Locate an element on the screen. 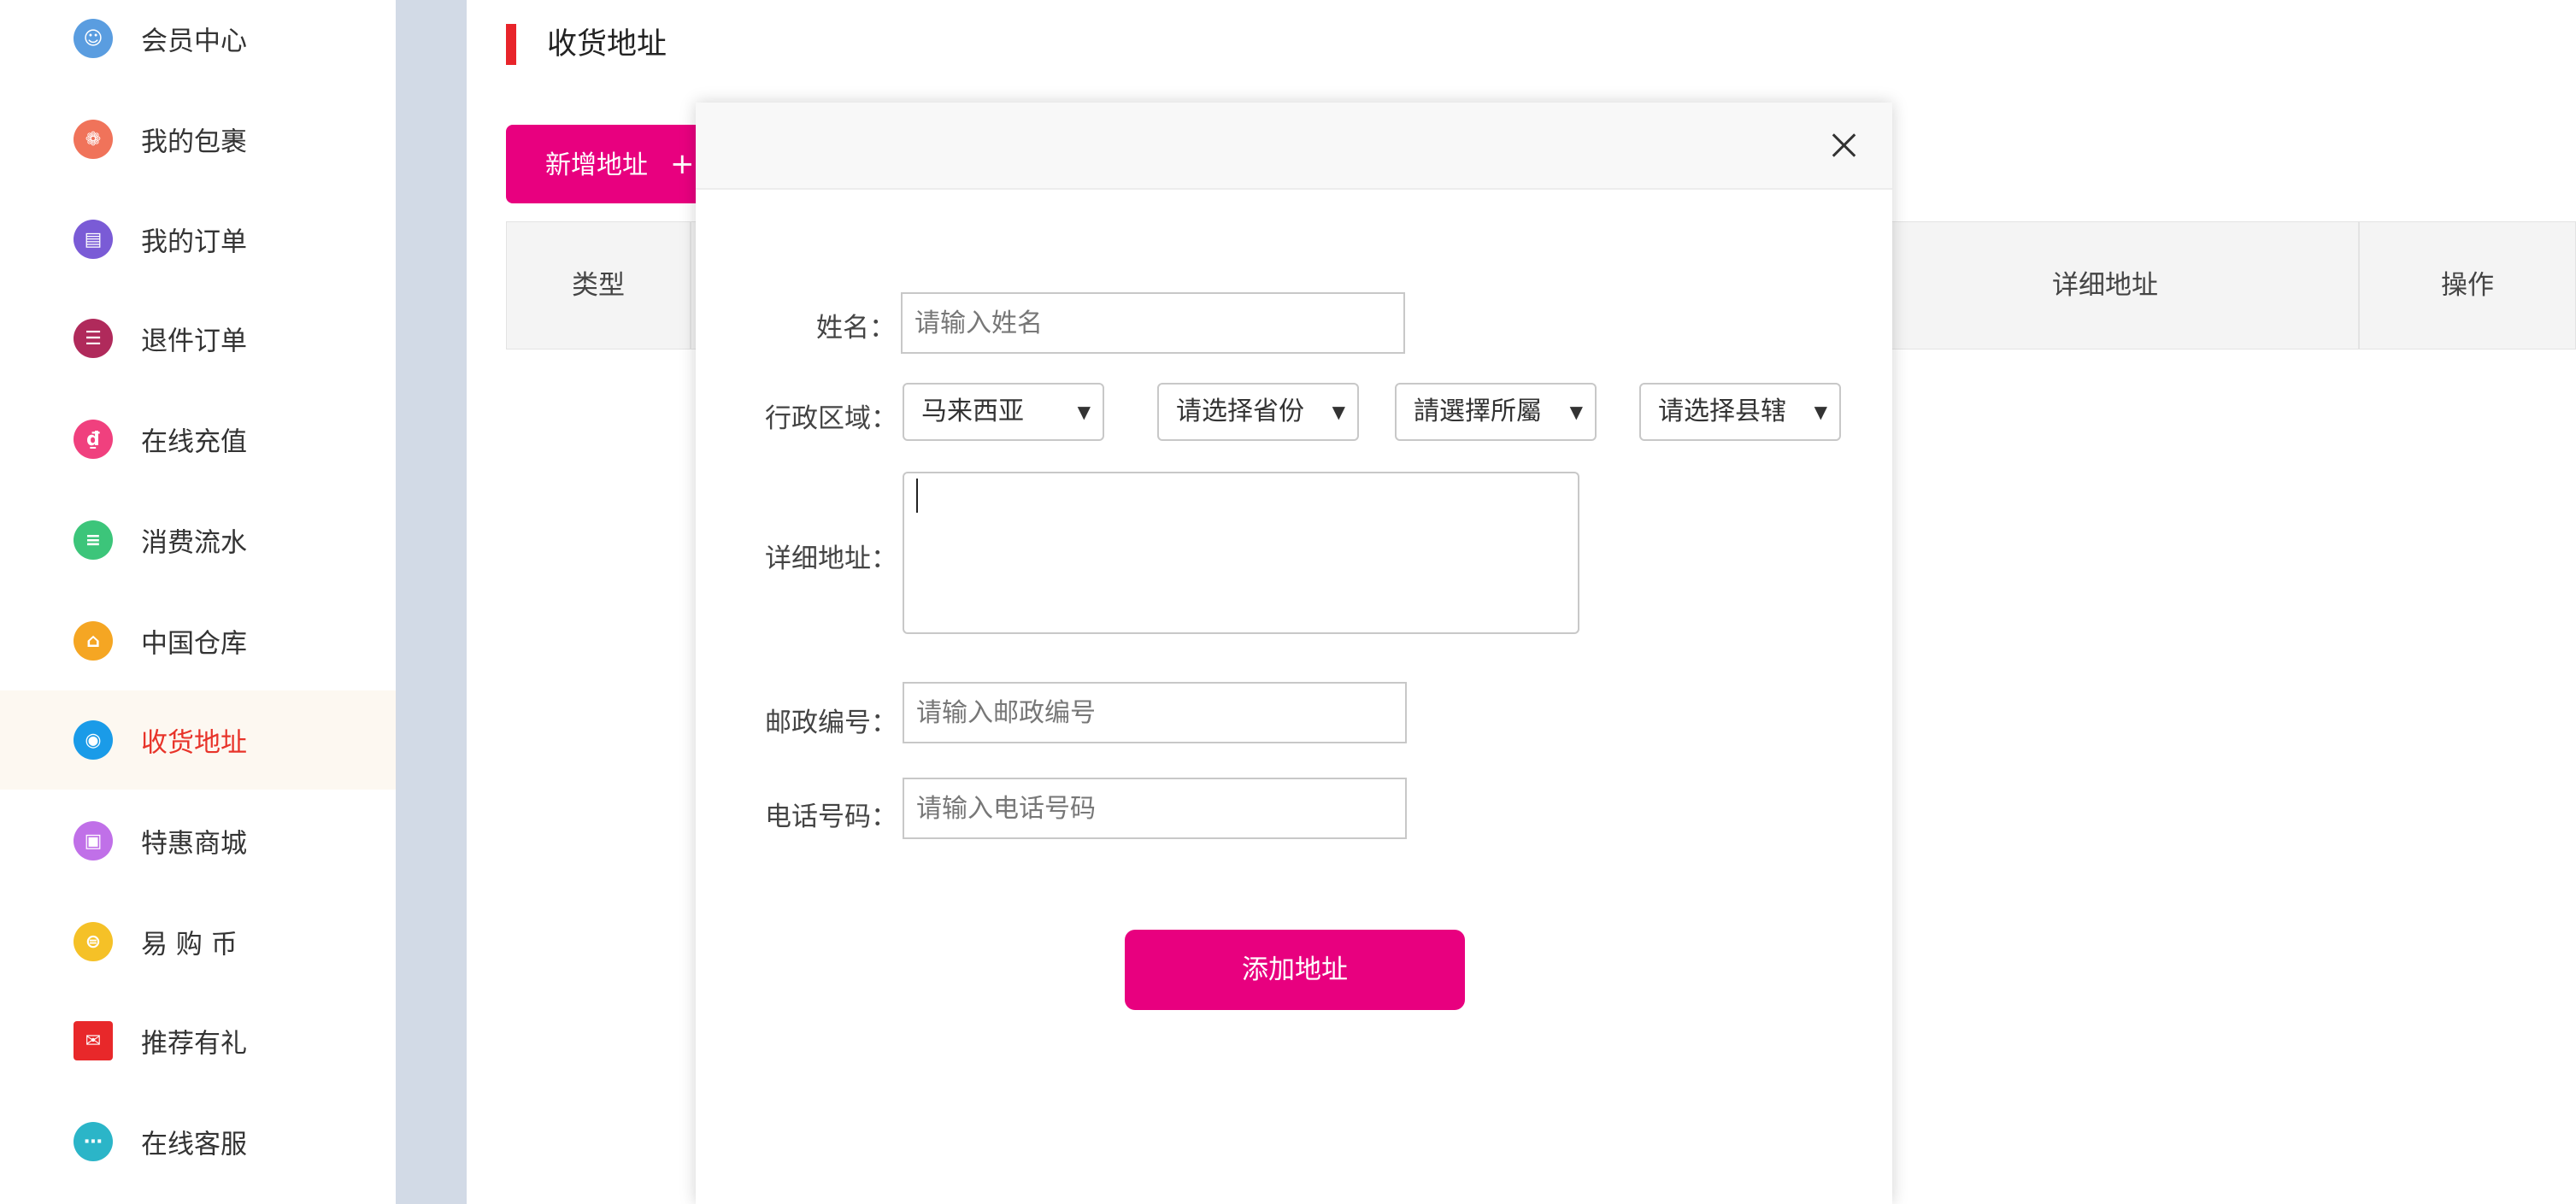 This screenshot has height=1204, width=2576. sidebar-item: ⊜ 易 购 币 is located at coordinates (198, 941).